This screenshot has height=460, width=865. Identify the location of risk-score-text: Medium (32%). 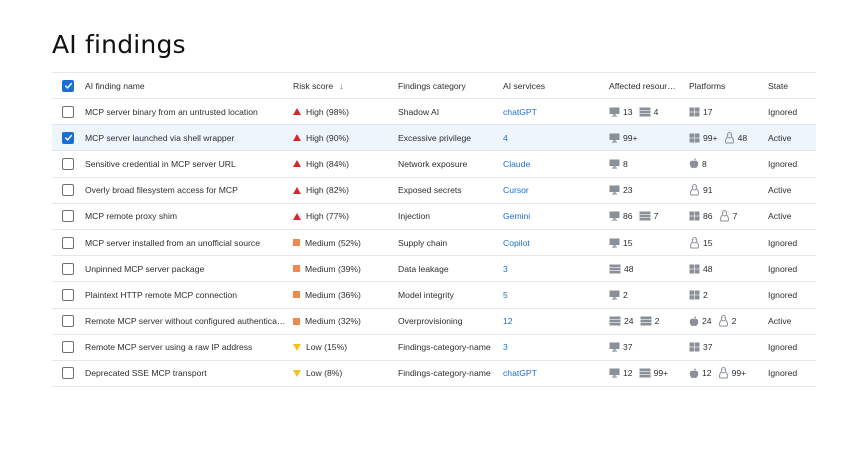
(333, 321).